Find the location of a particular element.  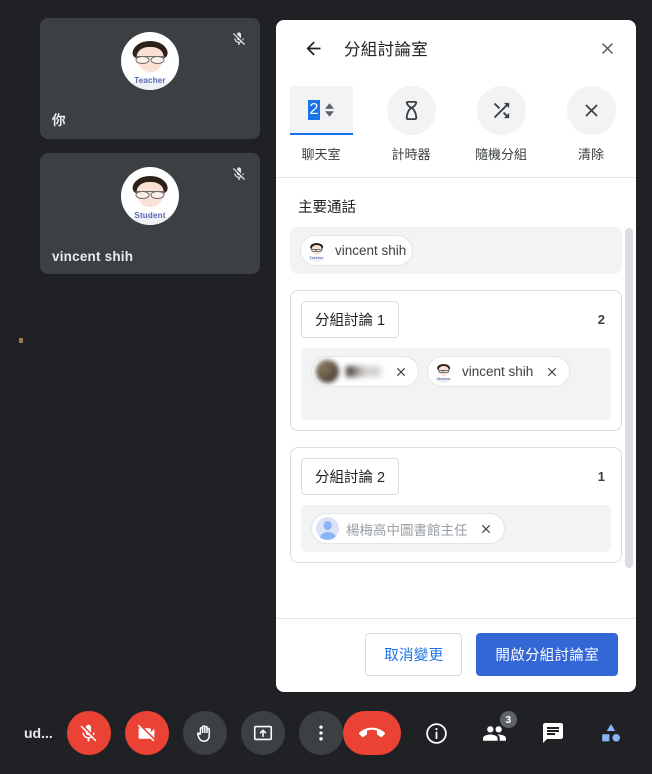

arrow-back-icon is located at coordinates (313, 48).